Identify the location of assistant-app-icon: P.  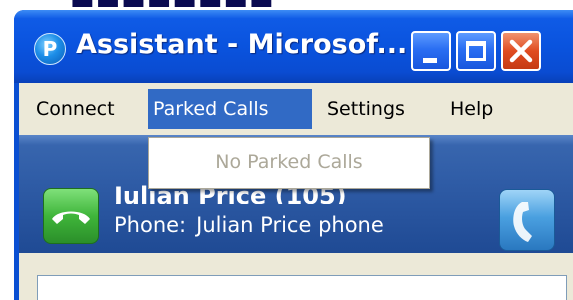
(50, 49).